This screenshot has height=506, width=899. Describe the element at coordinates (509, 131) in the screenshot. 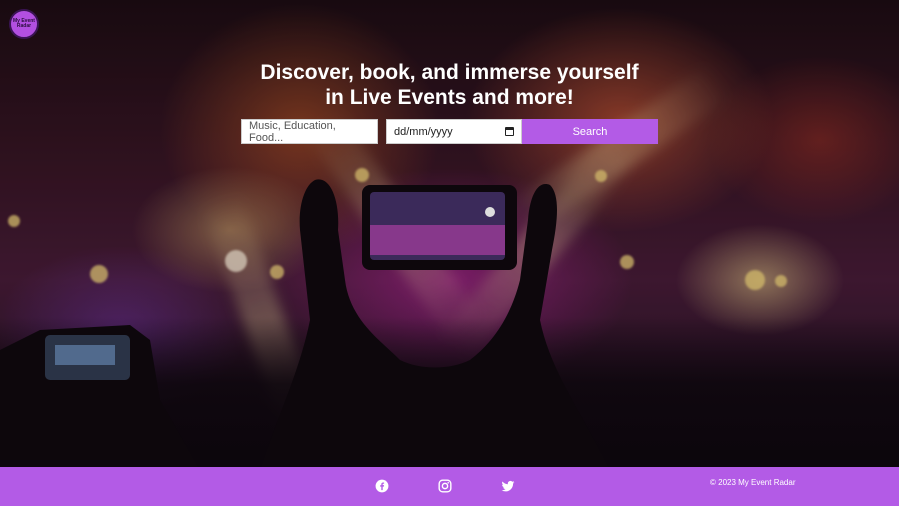

I see `calendar-icon` at that location.